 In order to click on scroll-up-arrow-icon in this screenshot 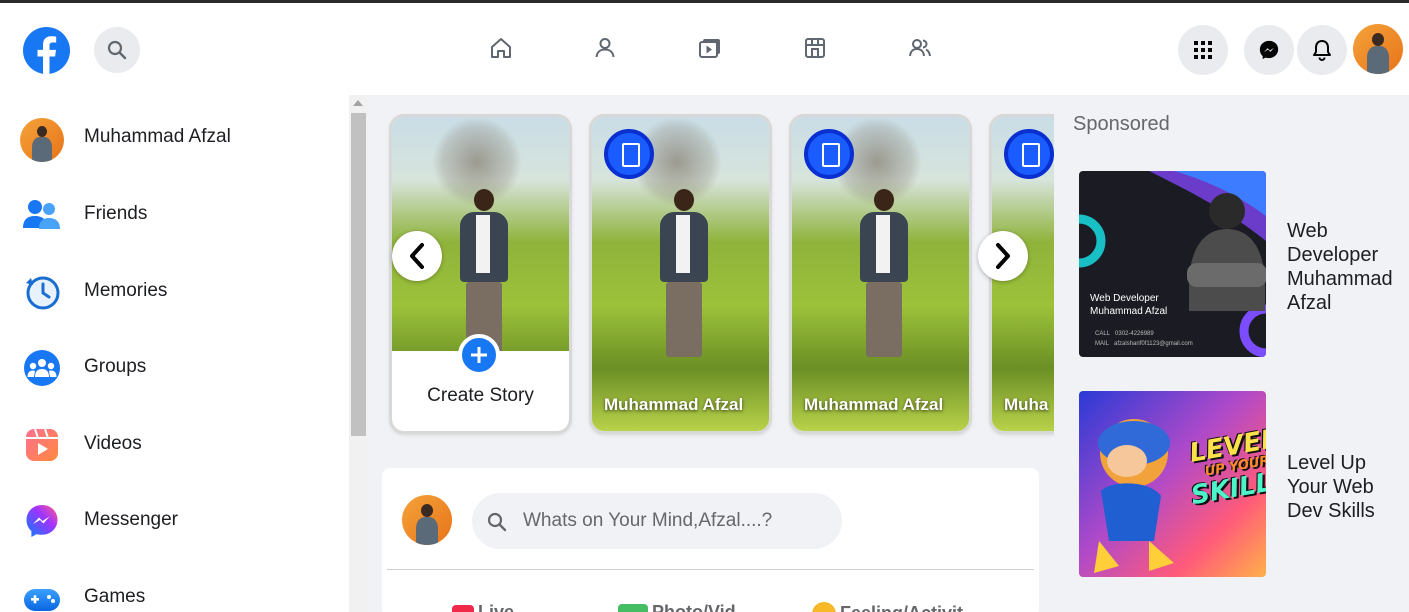, I will do `click(358, 103)`.